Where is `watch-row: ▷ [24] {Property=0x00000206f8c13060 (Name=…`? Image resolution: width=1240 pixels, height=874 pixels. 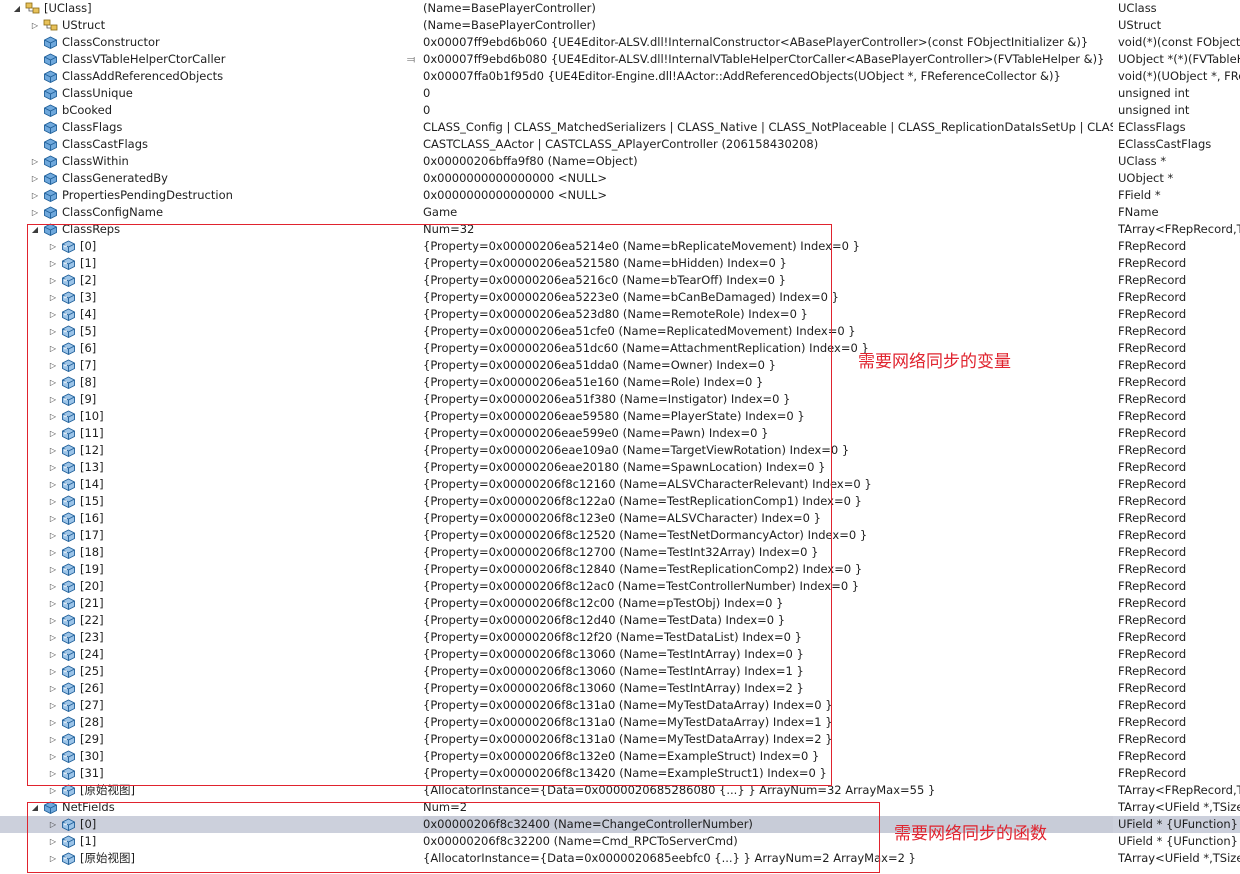 watch-row: ▷ [24] {Property=0x00000206f8c13060 (Name=… is located at coordinates (620, 654).